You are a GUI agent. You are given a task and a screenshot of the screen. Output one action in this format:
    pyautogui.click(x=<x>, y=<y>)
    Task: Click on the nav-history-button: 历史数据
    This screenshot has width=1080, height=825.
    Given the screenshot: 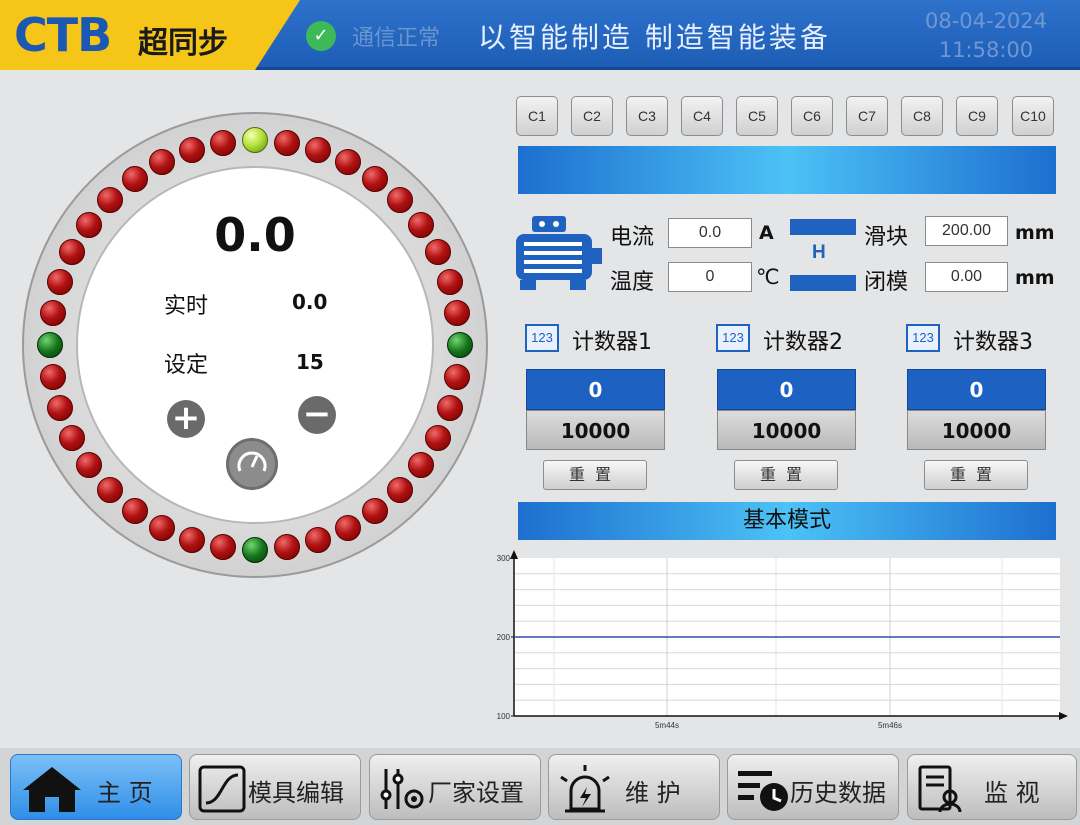 What is the action you would take?
    pyautogui.click(x=813, y=787)
    